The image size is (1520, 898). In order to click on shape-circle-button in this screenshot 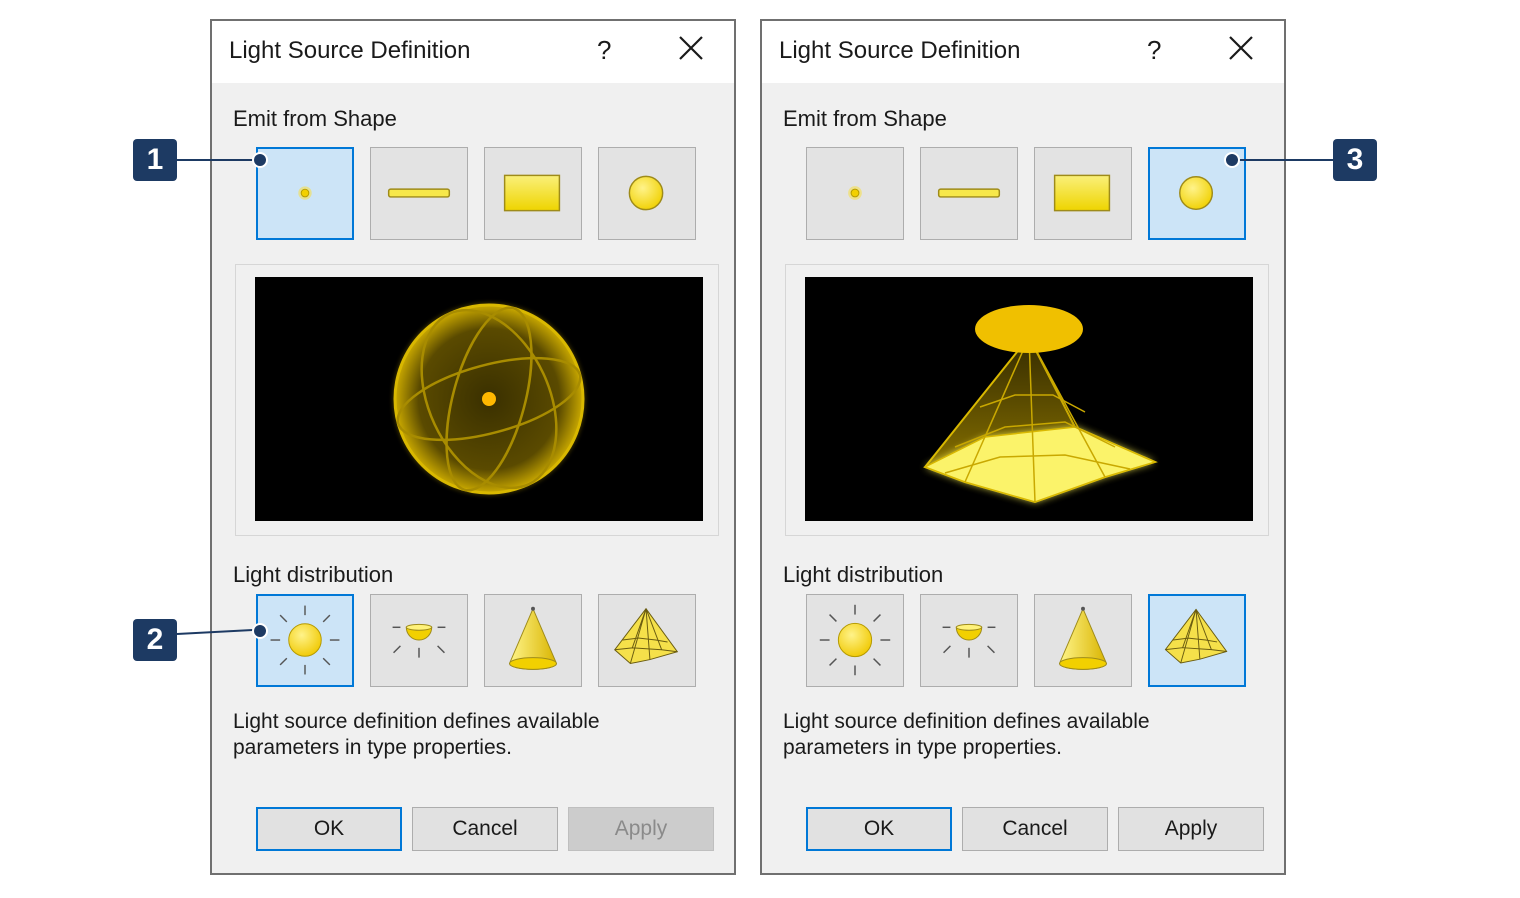, I will do `click(647, 193)`.